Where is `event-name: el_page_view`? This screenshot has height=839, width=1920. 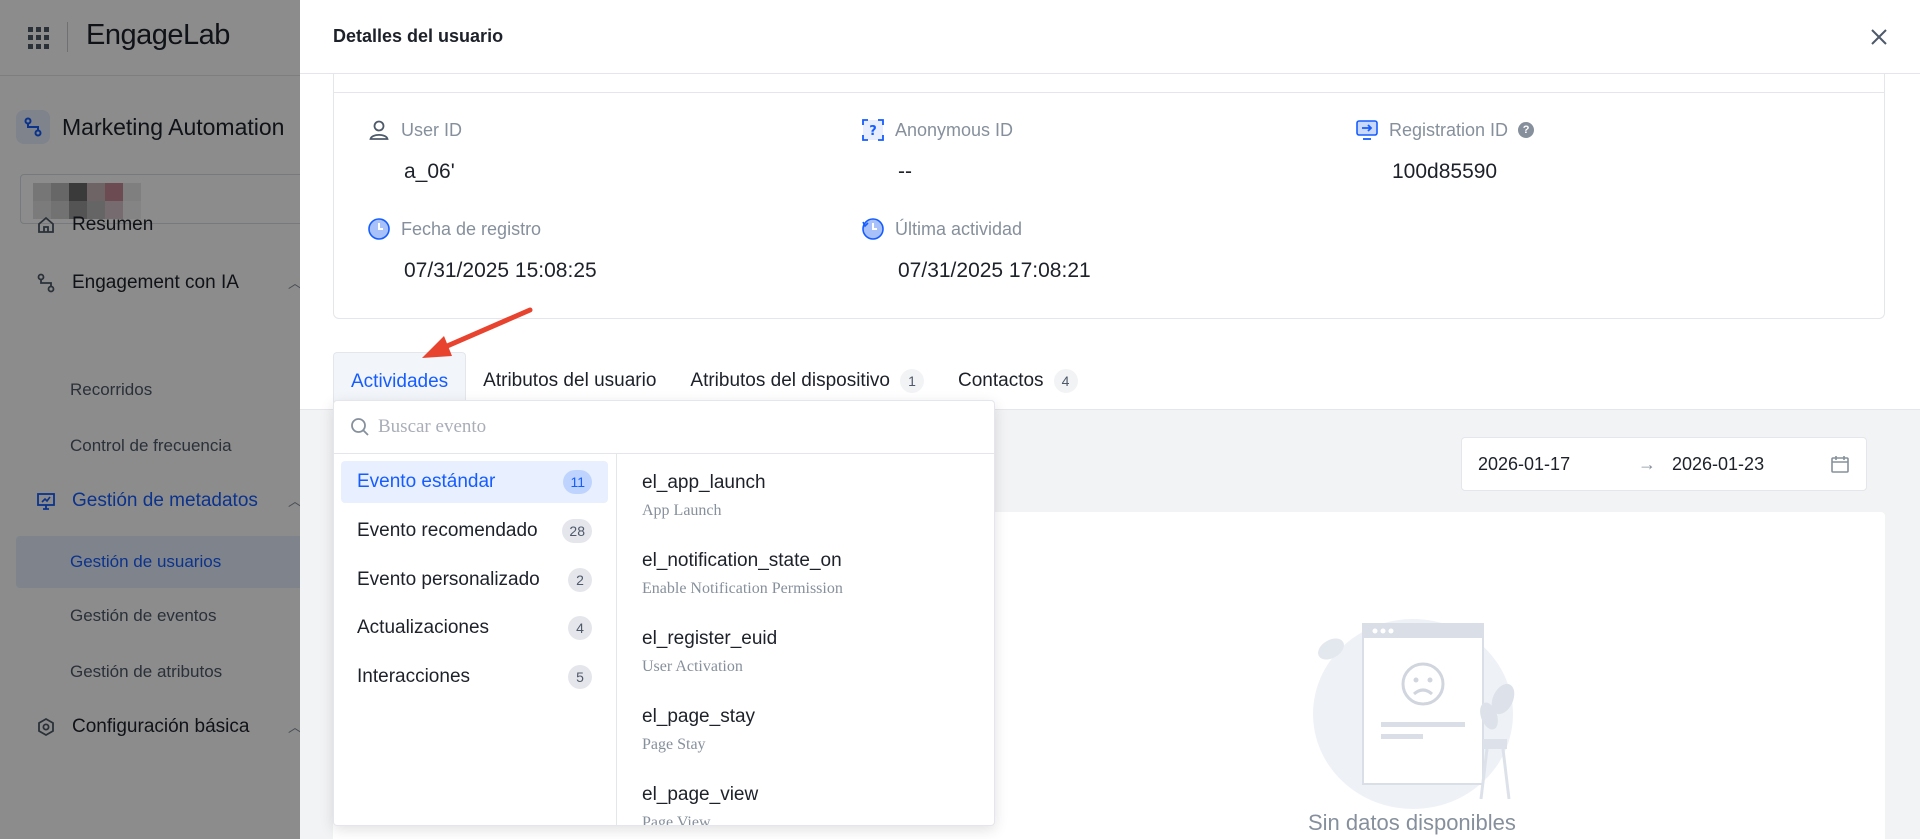 event-name: el_page_view is located at coordinates (700, 794).